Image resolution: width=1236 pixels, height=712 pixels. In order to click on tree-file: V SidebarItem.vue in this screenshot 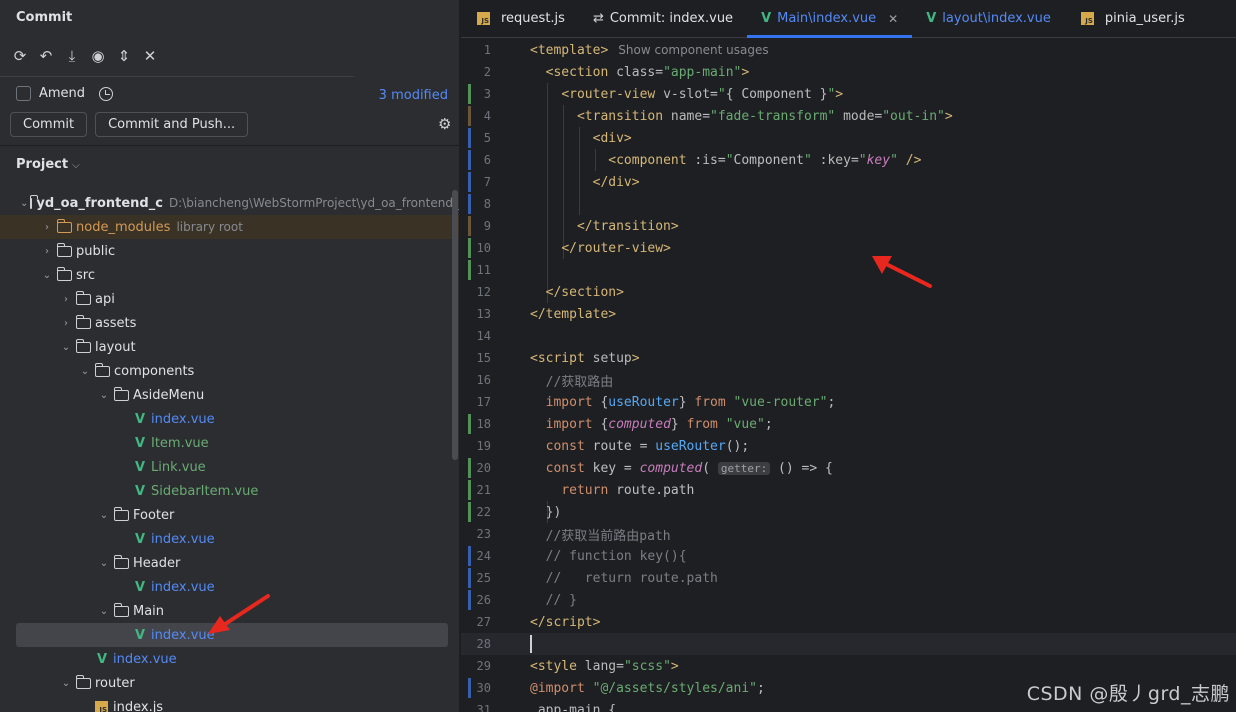, I will do `click(229, 491)`.